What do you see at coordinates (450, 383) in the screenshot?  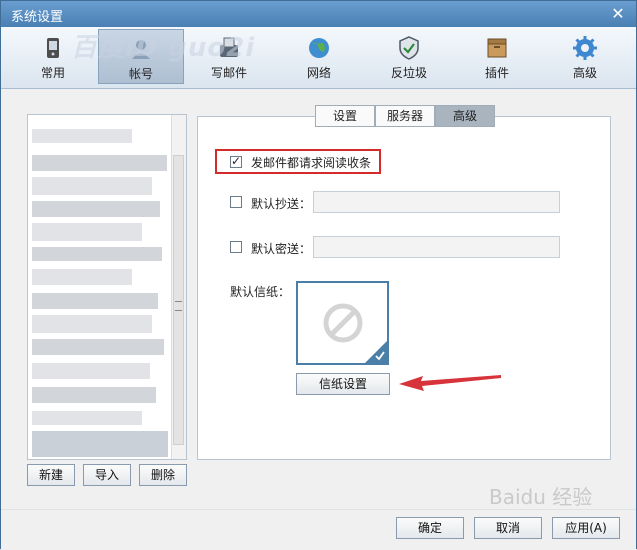 I see `red-arrow-icon` at bounding box center [450, 383].